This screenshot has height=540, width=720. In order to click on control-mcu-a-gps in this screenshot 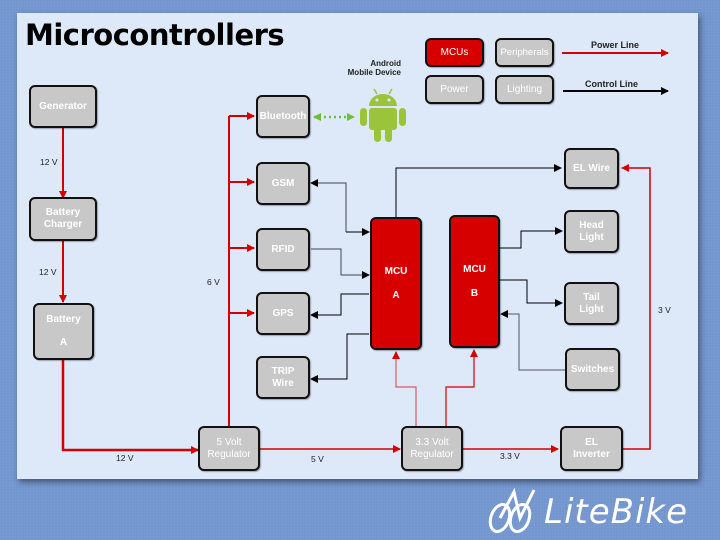, I will do `click(339, 306)`.